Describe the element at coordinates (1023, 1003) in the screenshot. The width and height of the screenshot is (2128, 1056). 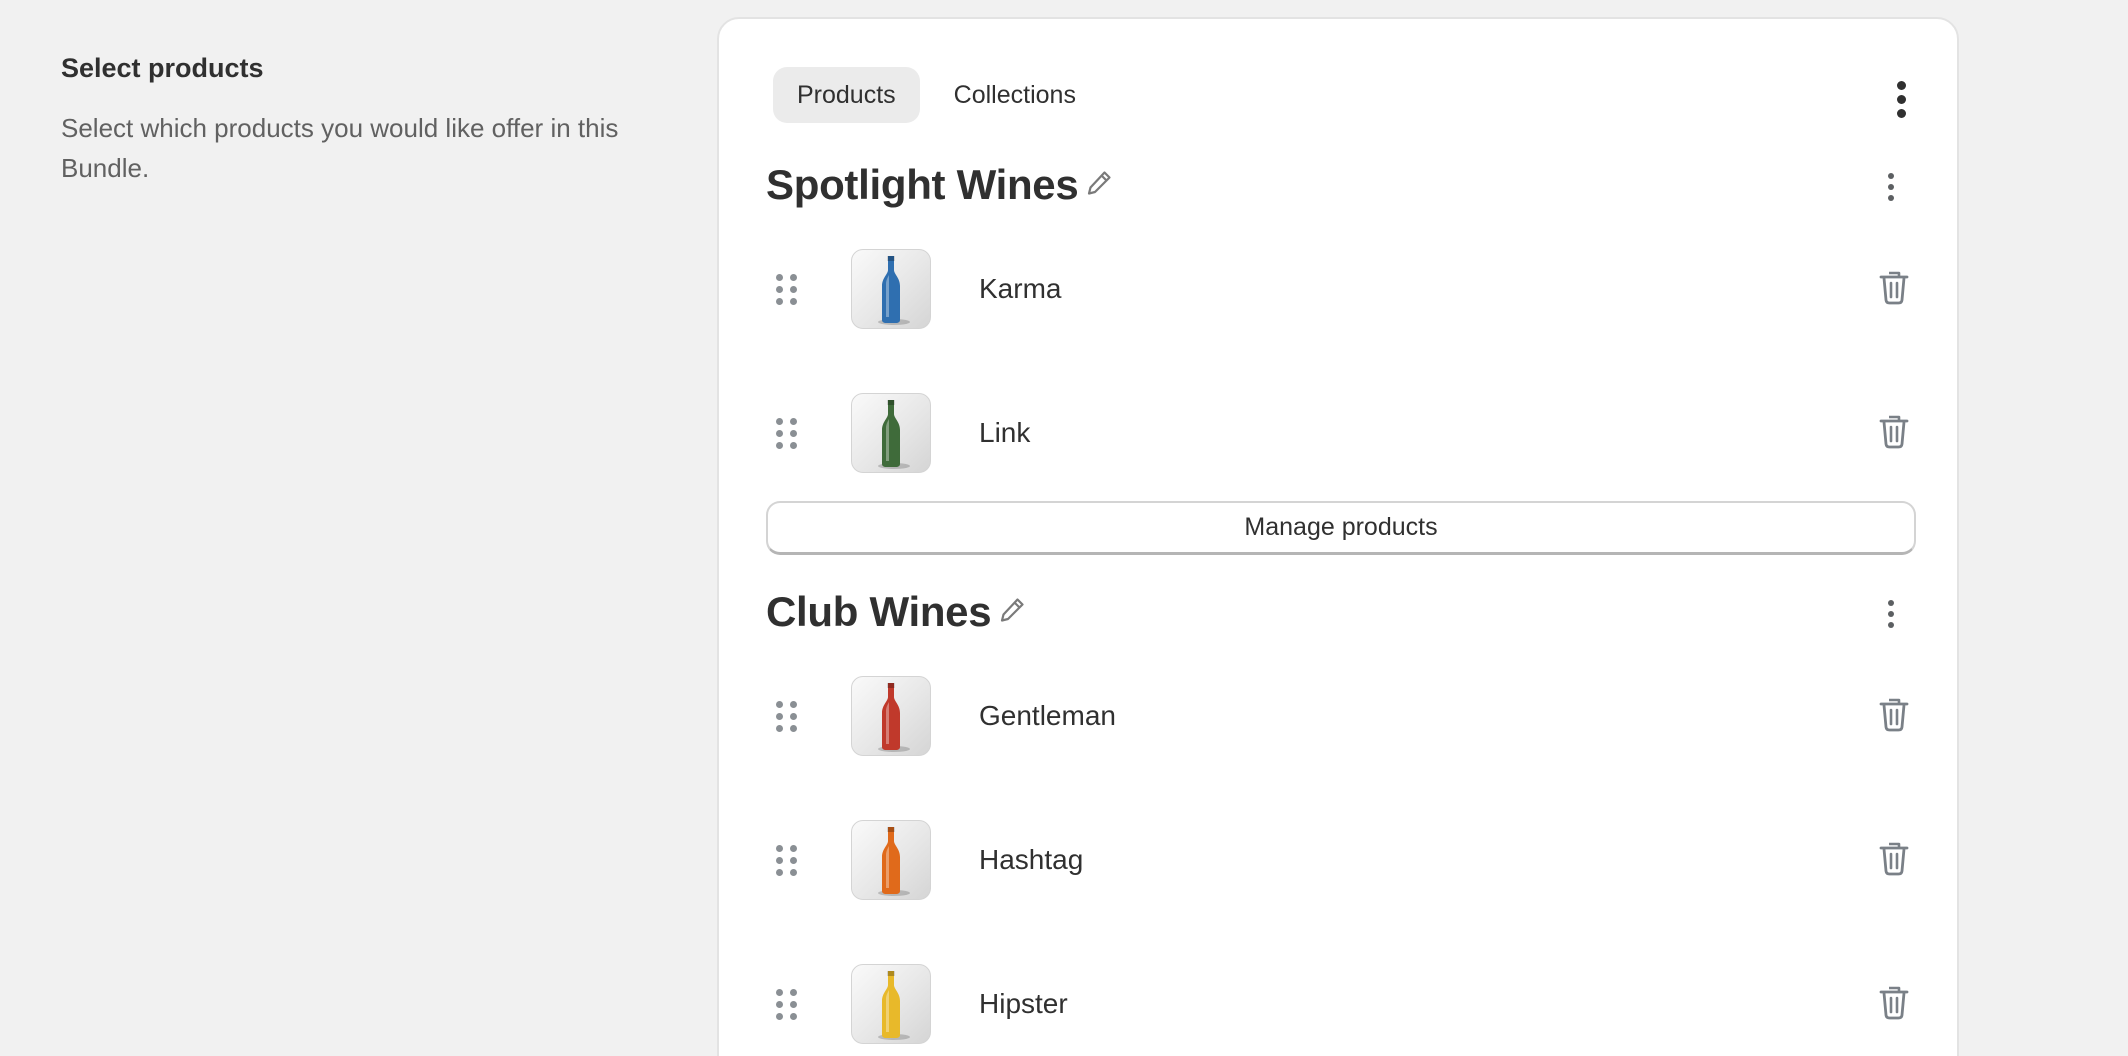
I see `product-name: Hipster` at that location.